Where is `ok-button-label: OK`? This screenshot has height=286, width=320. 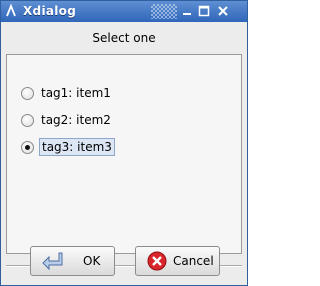 ok-button-label: OK is located at coordinates (92, 261).